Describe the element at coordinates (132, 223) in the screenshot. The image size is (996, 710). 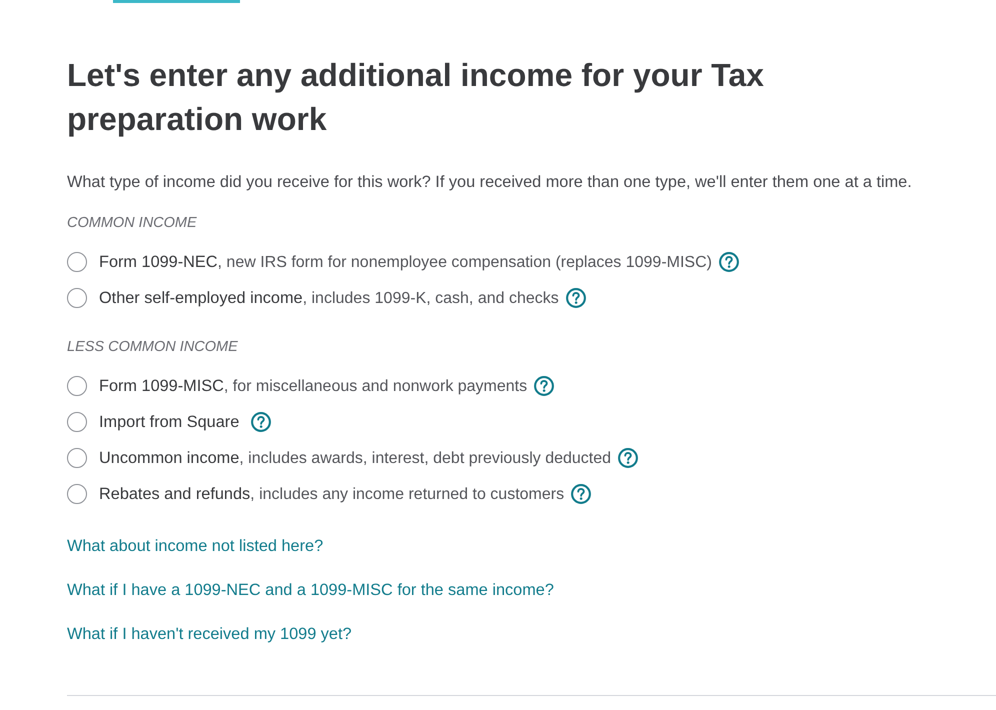
I see `section-label: COMMON INCOME` at that location.